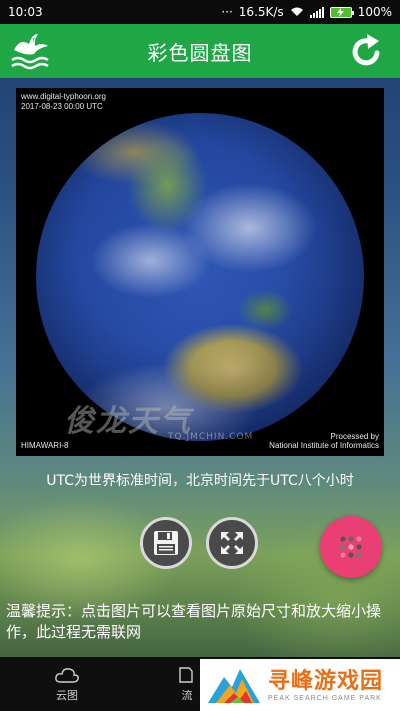 This screenshot has width=400, height=711. What do you see at coordinates (67, 684) in the screenshot?
I see `nav-item-cloud-map: 云图` at bounding box center [67, 684].